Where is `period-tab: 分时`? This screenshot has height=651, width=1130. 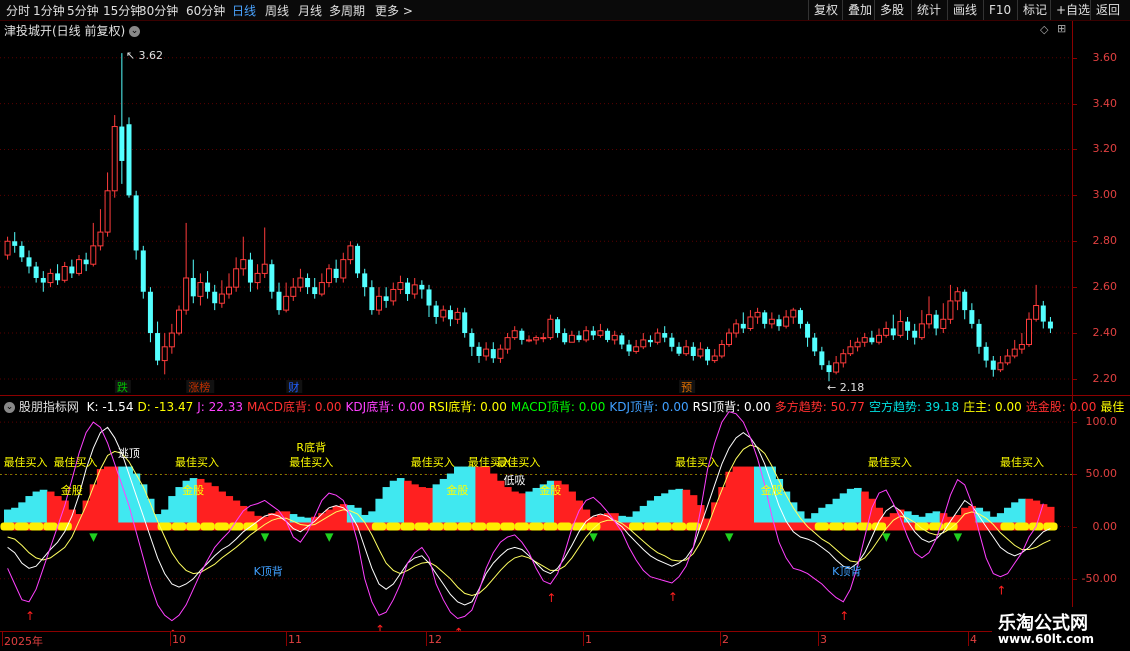 period-tab: 分时 is located at coordinates (18, 10).